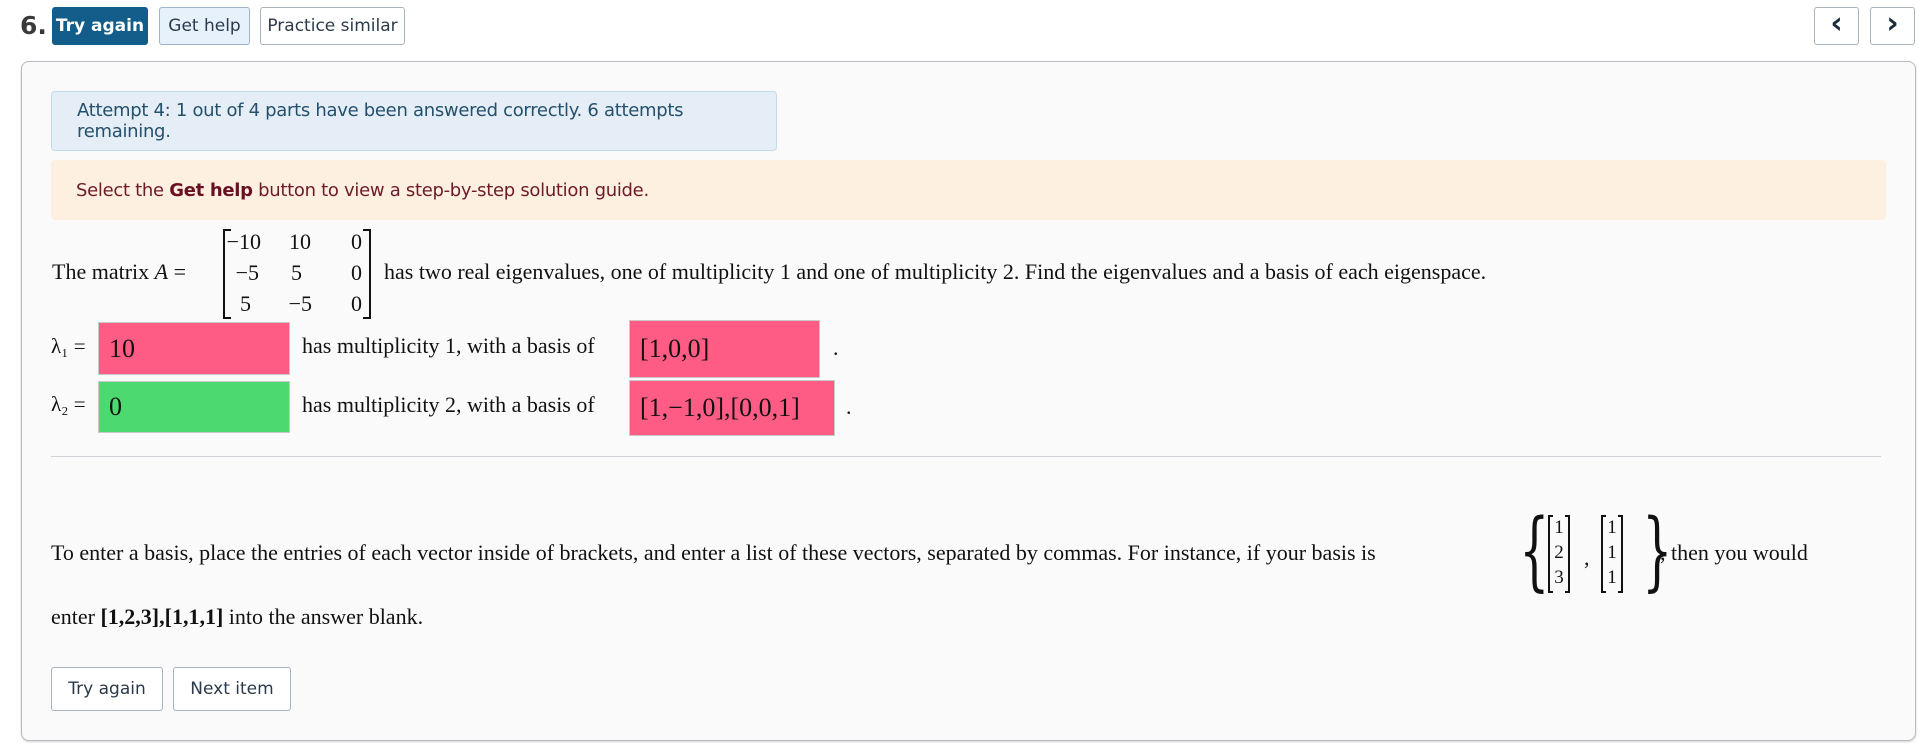  I want to click on vector-entry: 2, so click(1559, 552).